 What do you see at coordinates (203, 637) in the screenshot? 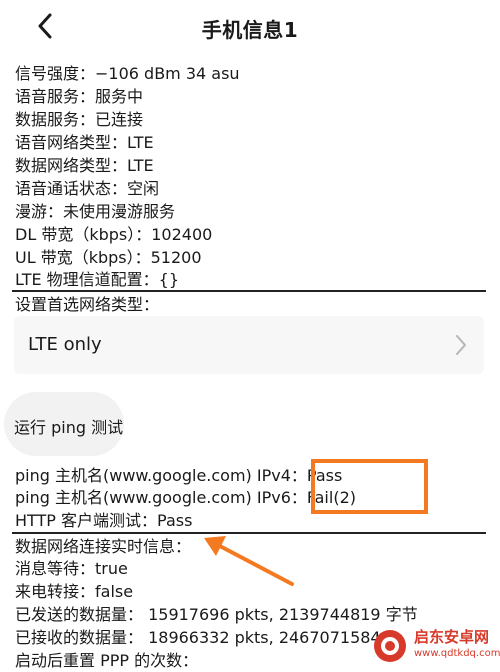
I see `data-received-row: 已接收的数据量： 18966332 pkts, 24670715840` at bounding box center [203, 637].